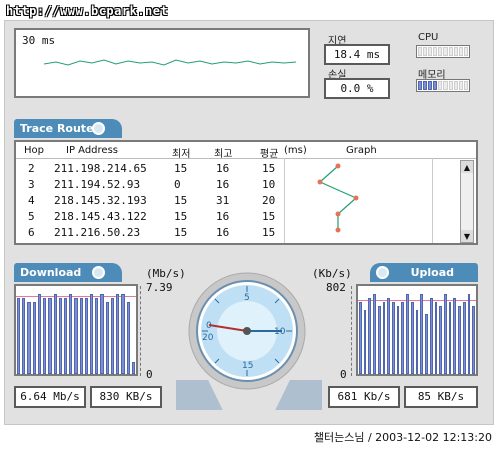 This screenshot has width=500, height=449. I want to click on gauge-hub, so click(247, 331).